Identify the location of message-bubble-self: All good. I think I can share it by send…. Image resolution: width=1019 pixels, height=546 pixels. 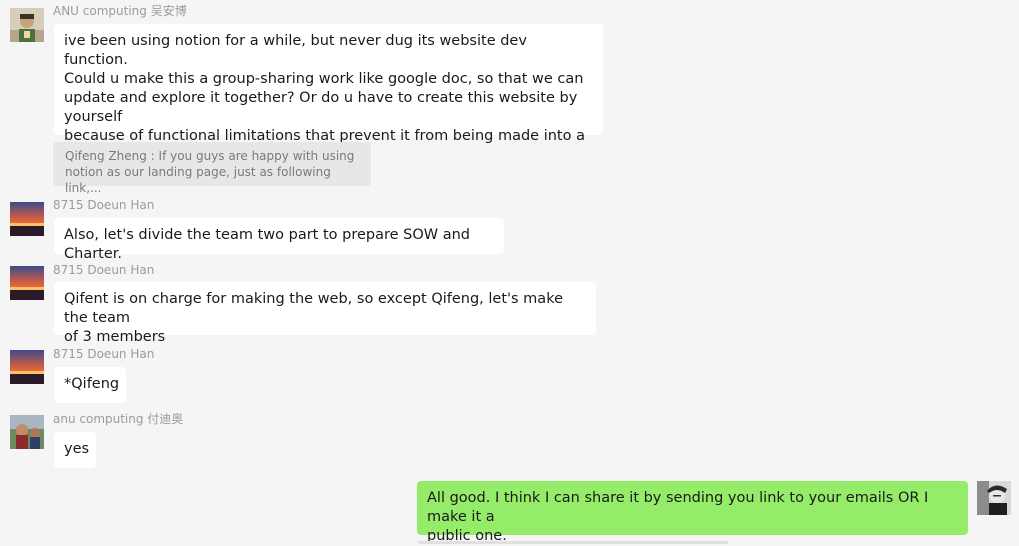
(692, 512).